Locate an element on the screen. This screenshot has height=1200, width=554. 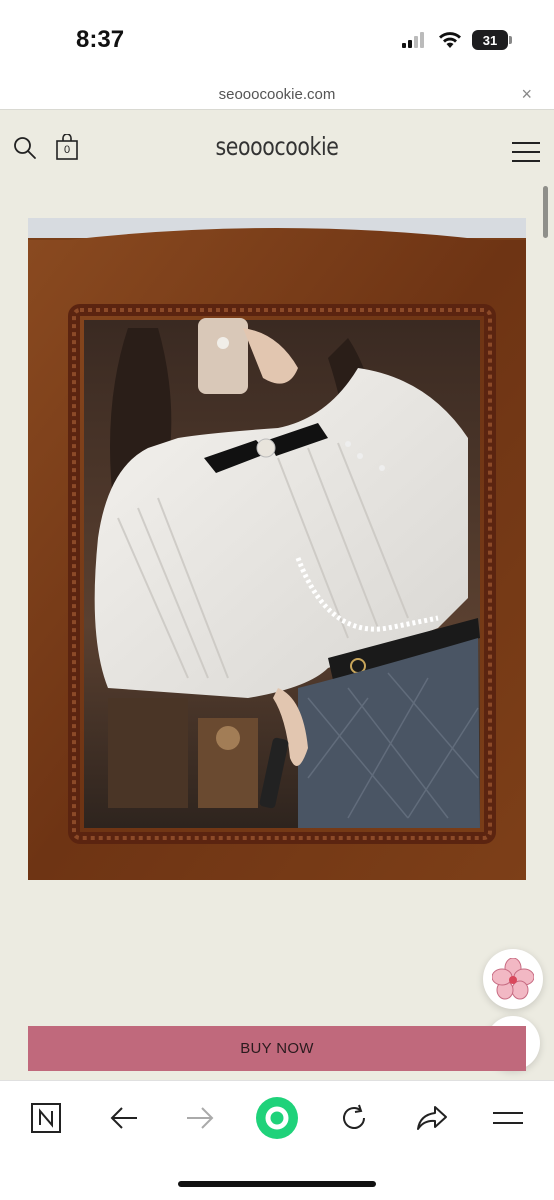
refresh-icon is located at coordinates (354, 1116).